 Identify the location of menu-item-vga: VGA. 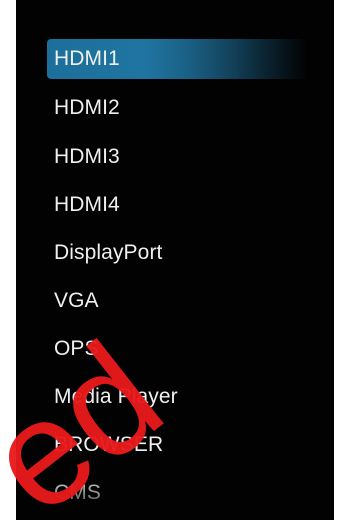
(177, 301).